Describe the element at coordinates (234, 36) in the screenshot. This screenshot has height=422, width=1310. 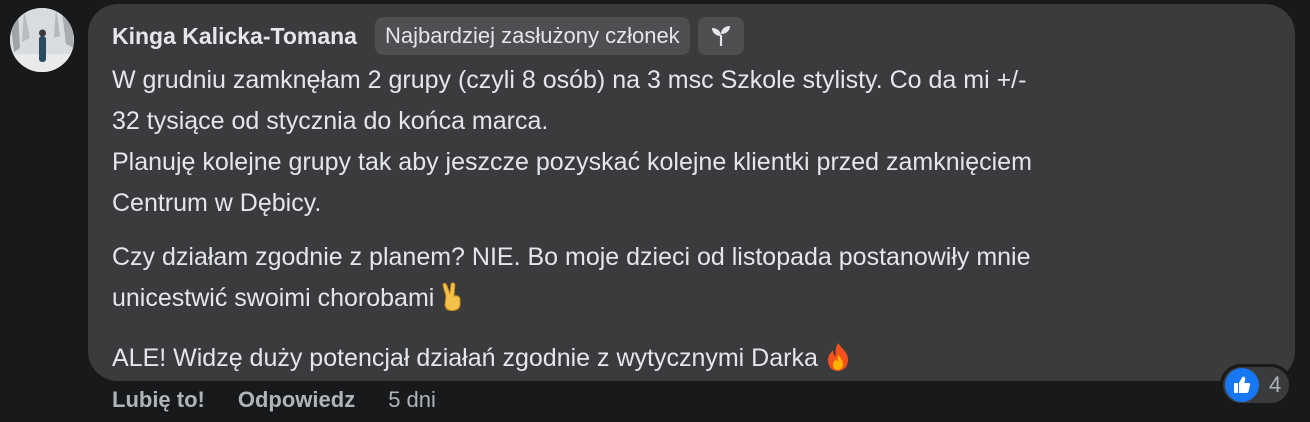
I see `author-name: Kinga Kalicka-Tomana` at that location.